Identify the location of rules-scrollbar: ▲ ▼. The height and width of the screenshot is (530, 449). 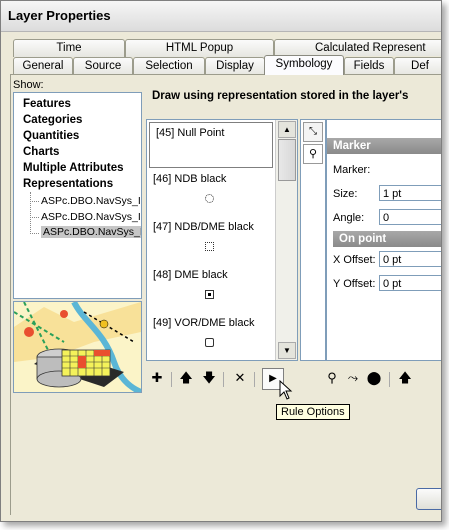
(286, 240).